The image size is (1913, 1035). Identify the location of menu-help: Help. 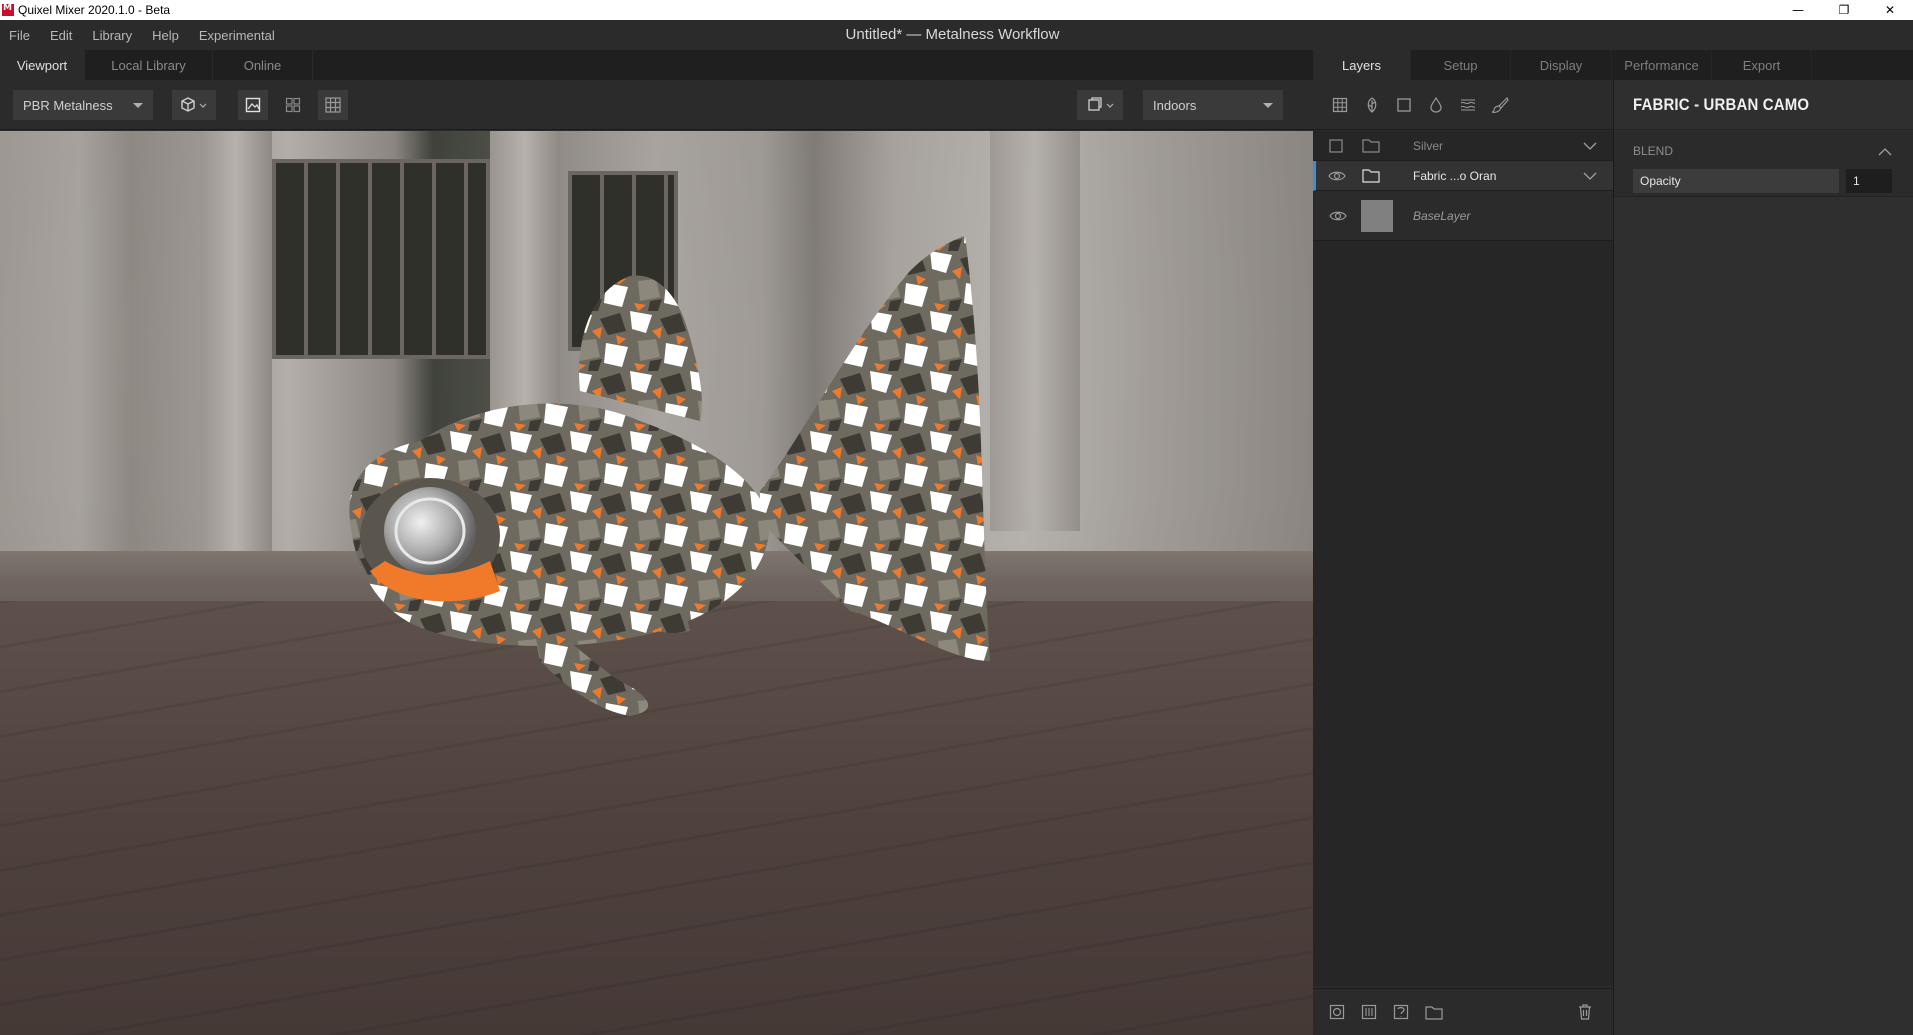
(166, 35).